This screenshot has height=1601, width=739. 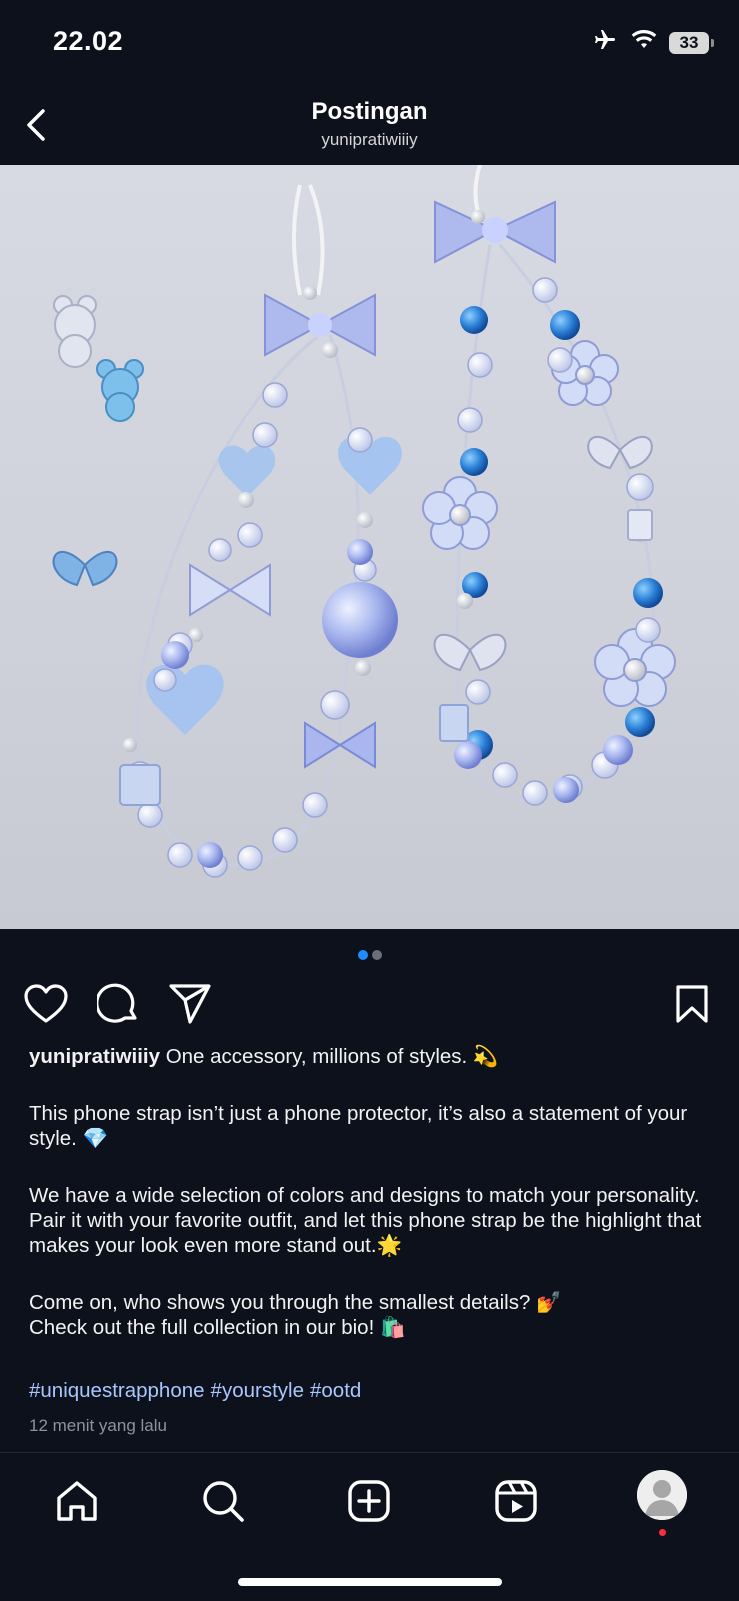 What do you see at coordinates (369, 111) in the screenshot?
I see `page-title: Postingan` at bounding box center [369, 111].